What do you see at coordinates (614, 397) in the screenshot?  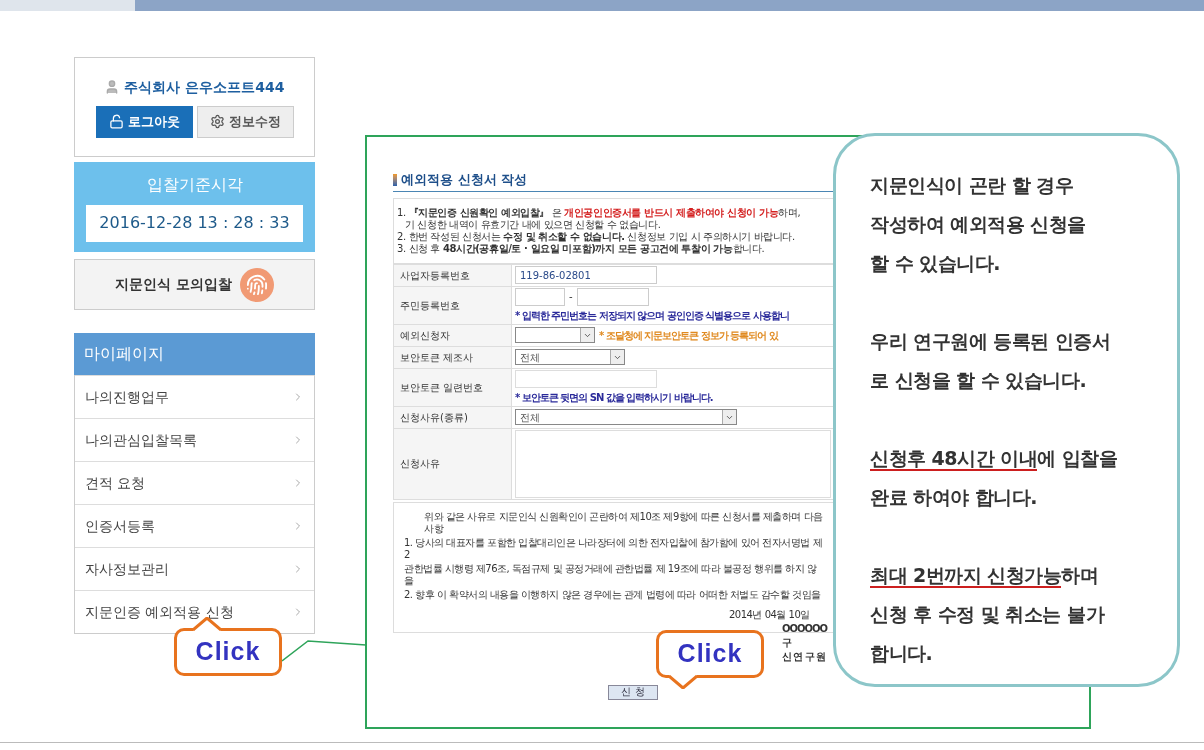 I see `field-hint: * 보안토큰 뒷면의 SN 값을 입력하시기 바랍니다.` at bounding box center [614, 397].